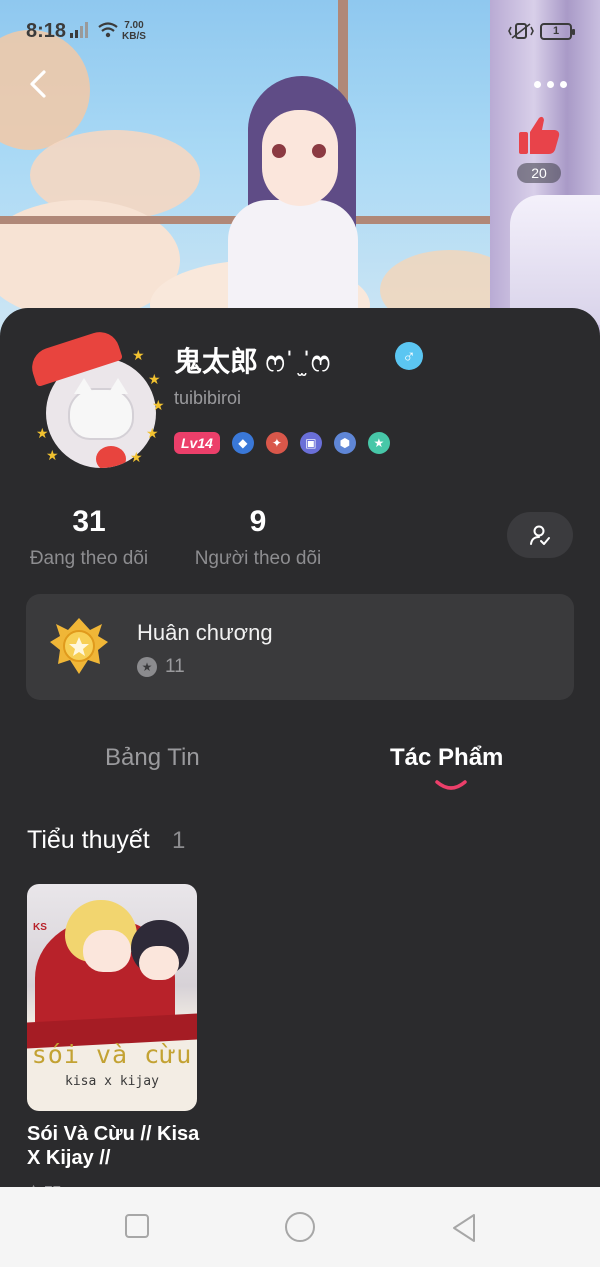 The height and width of the screenshot is (1267, 600). Describe the element at coordinates (101, 409) in the screenshot. I see `cat-illustration` at that location.